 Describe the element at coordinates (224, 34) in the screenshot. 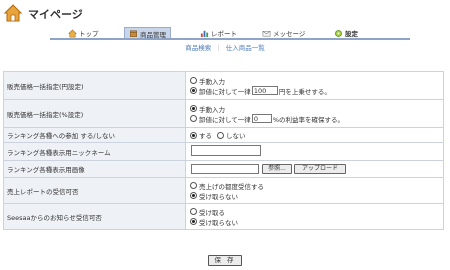

I see `tab-label: レポート` at that location.